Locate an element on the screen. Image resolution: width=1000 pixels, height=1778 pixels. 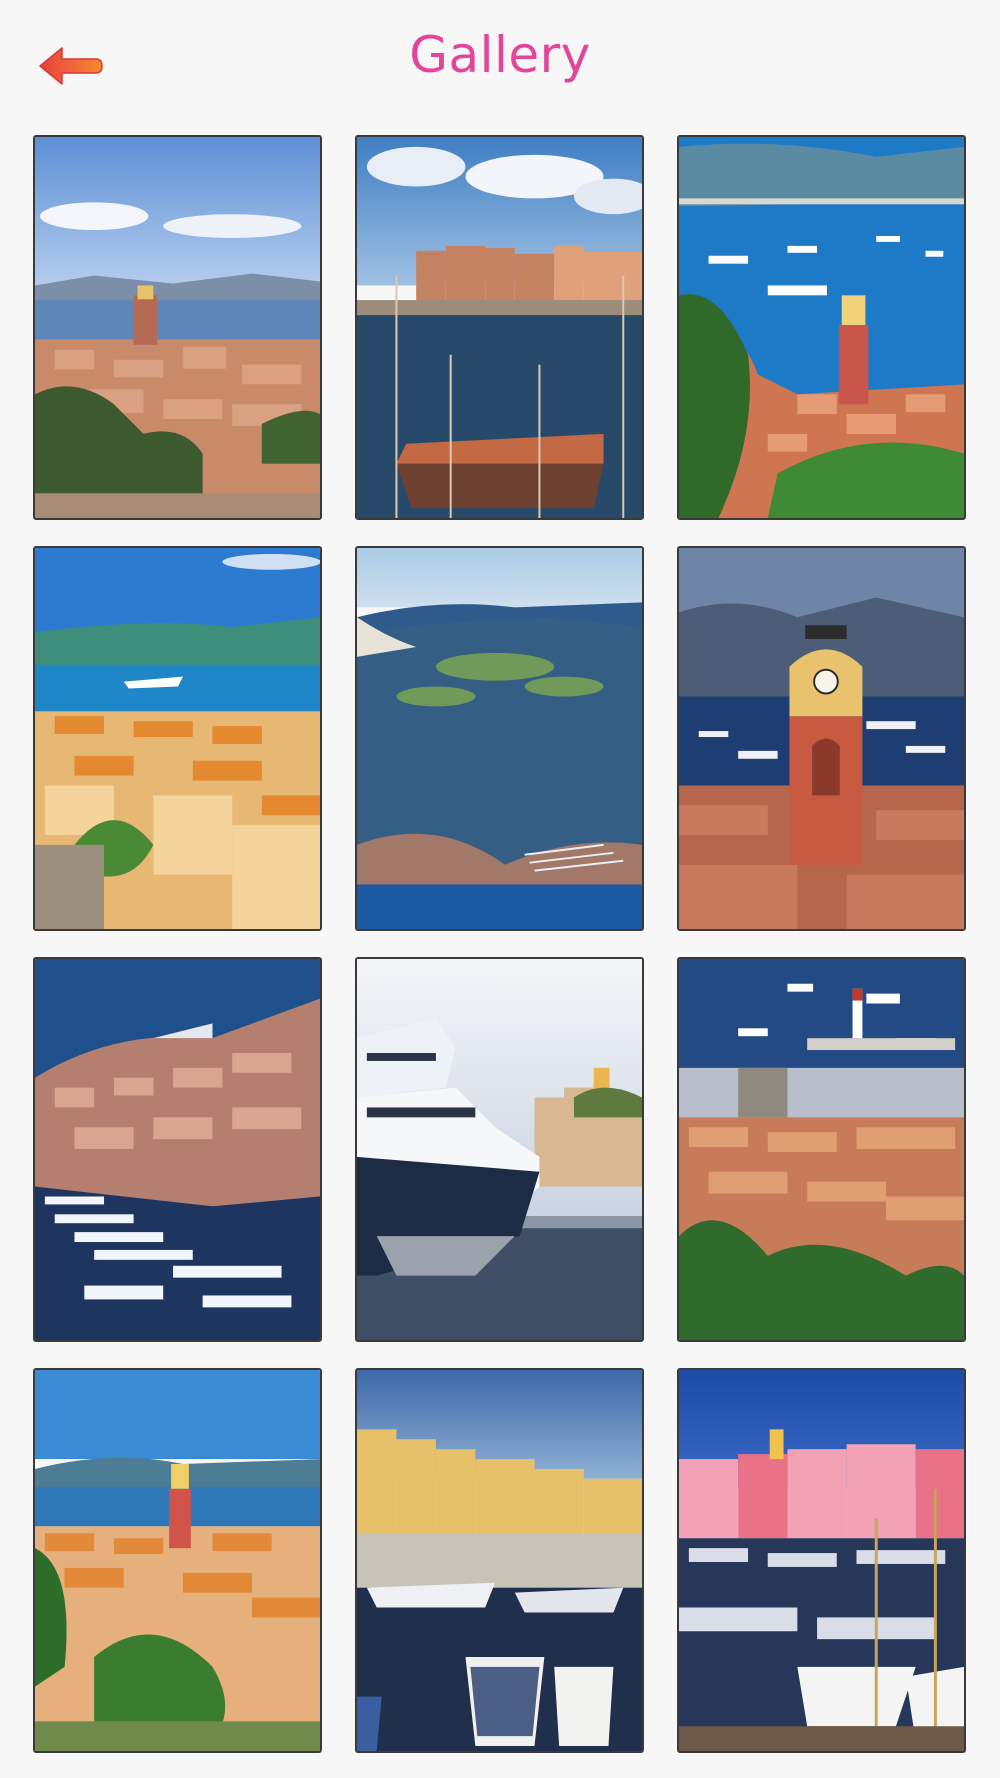
page-title: Gallery is located at coordinates (500, 55).